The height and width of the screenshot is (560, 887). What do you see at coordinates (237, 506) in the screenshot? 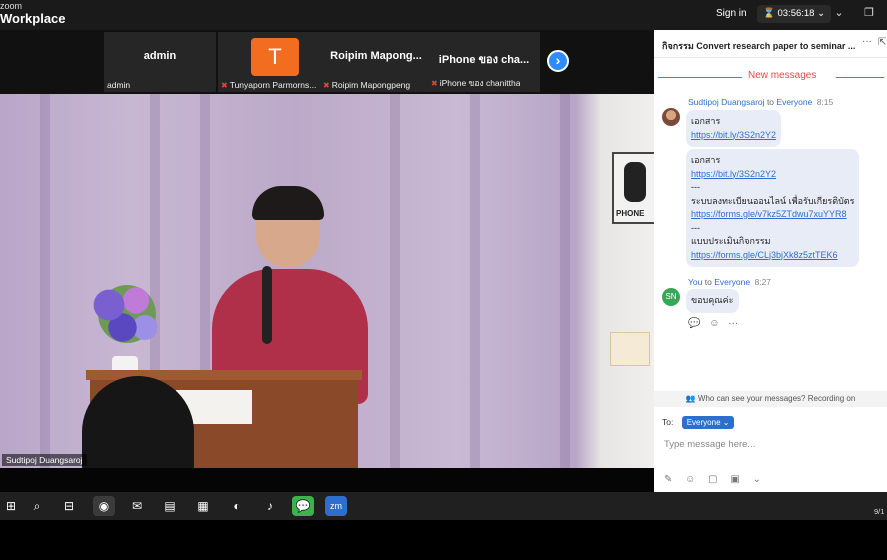
I see `edge-icon: ◐` at bounding box center [237, 506].